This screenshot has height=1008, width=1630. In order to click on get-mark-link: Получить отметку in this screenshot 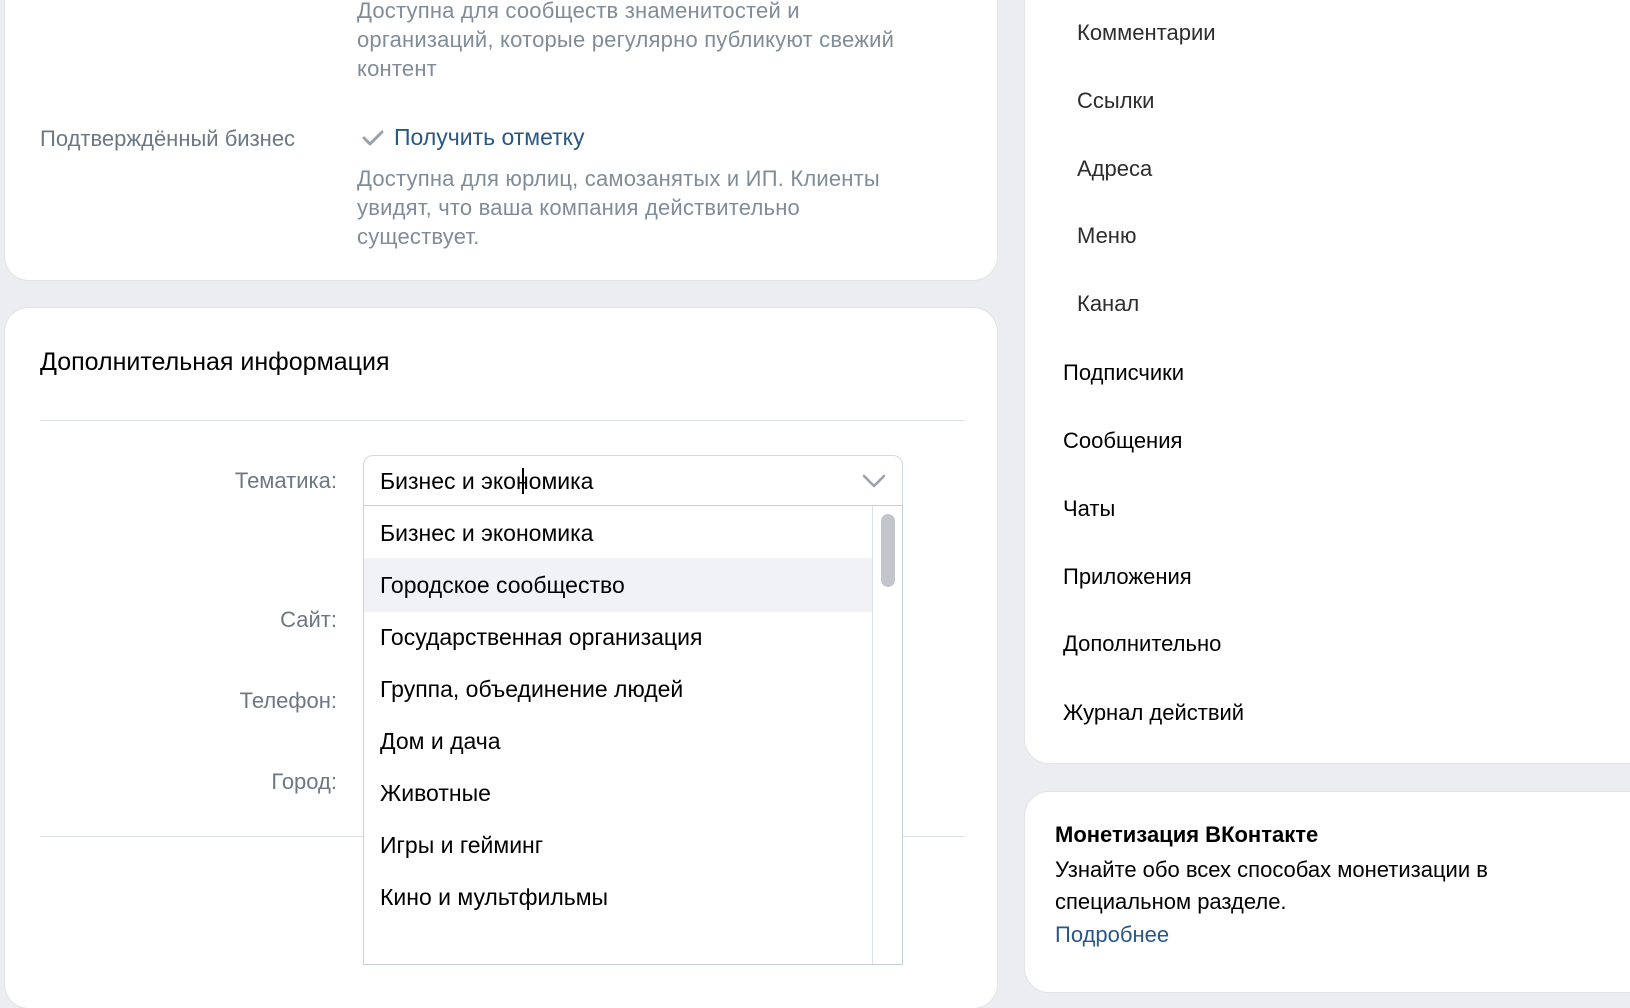, I will do `click(473, 137)`.